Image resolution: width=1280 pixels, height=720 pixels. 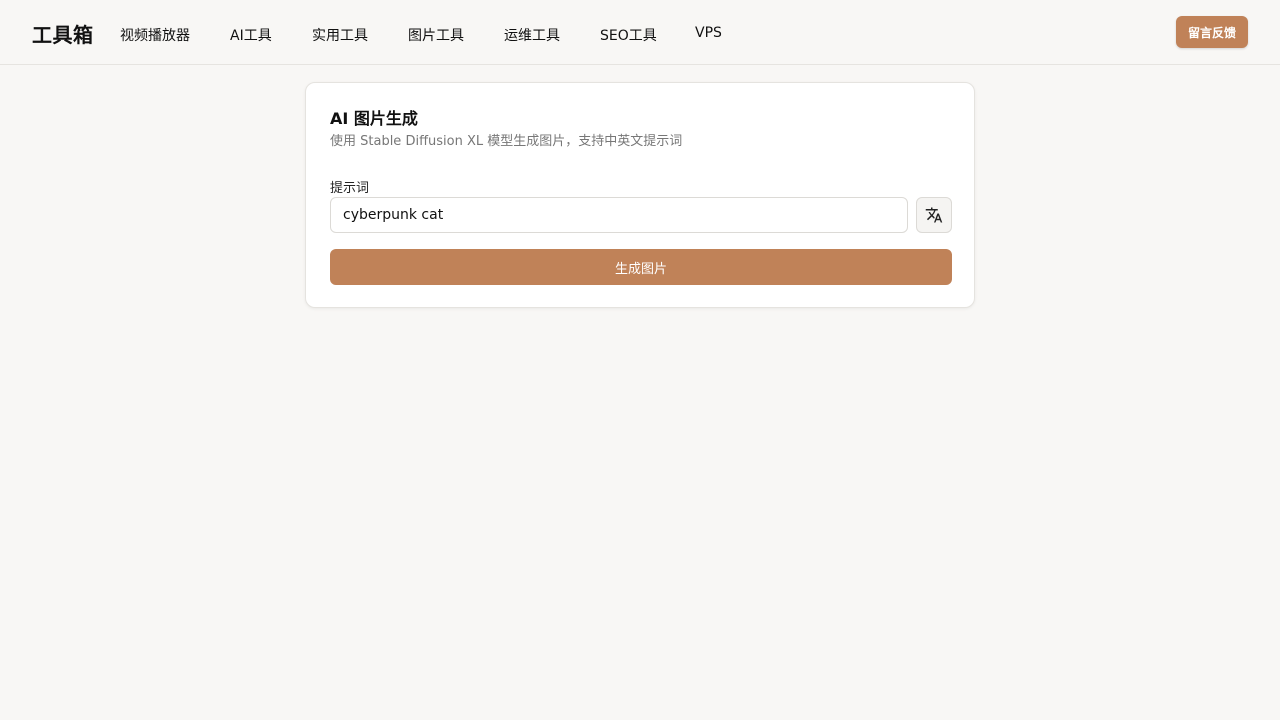 What do you see at coordinates (1212, 32) in the screenshot?
I see `feedback-button: 留言反馈` at bounding box center [1212, 32].